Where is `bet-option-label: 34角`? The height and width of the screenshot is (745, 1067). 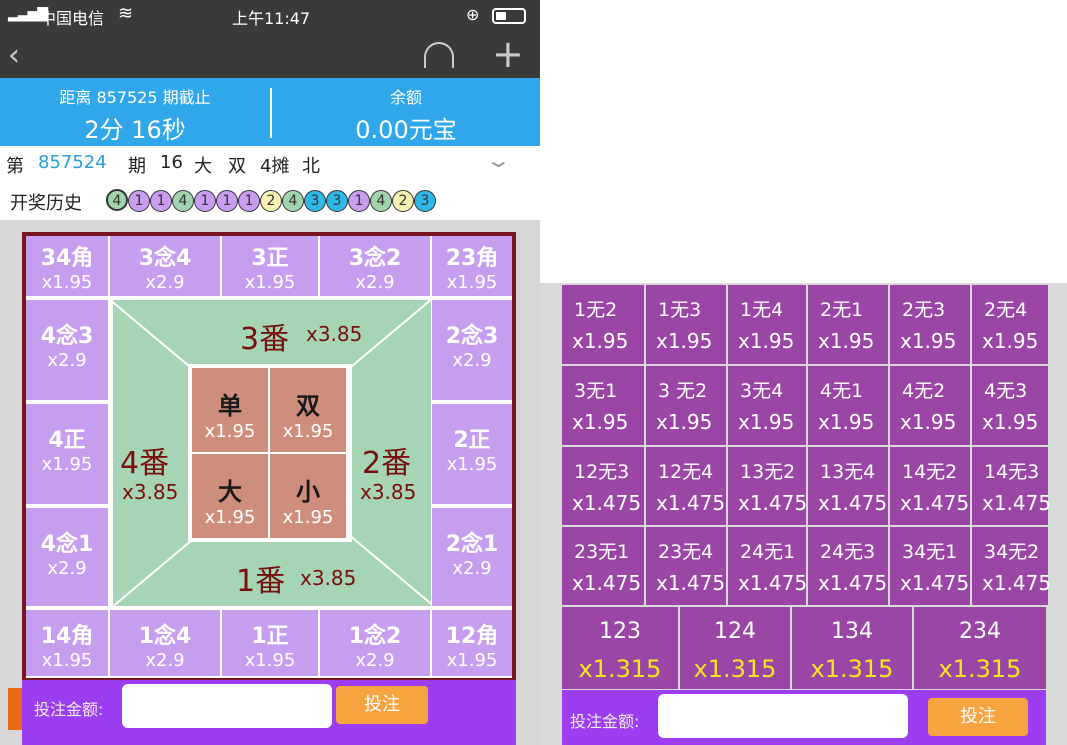 bet-option-label: 34角 is located at coordinates (67, 258).